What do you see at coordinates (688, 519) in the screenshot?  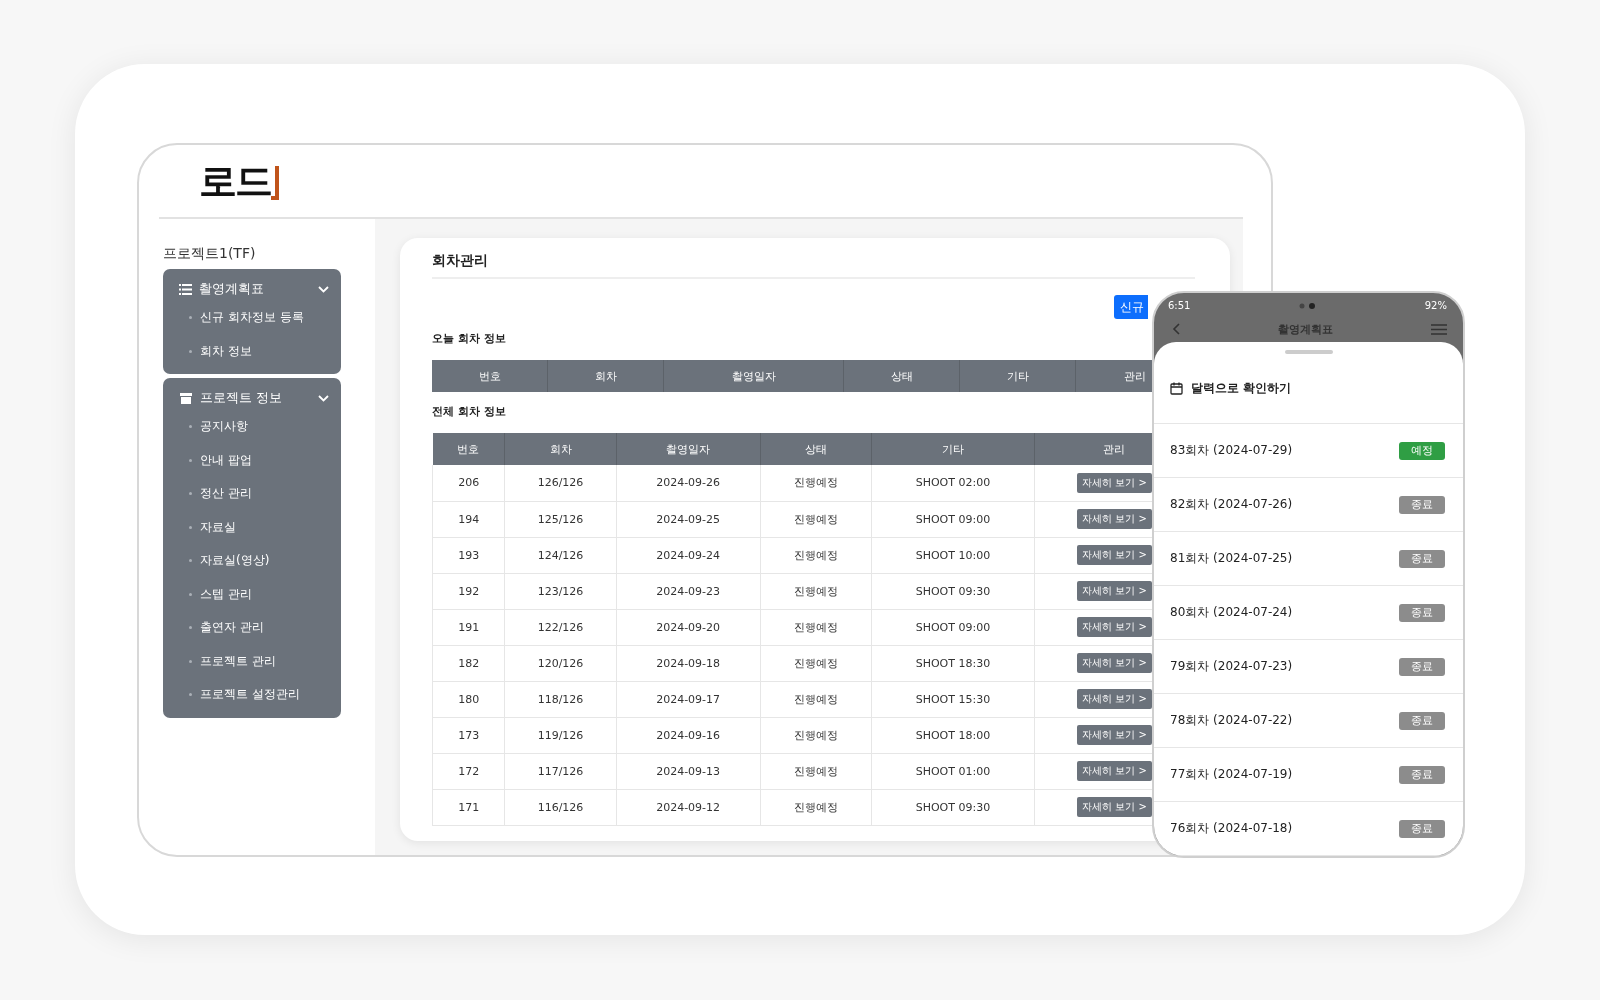 I see `table-cell: 2024-09-25` at bounding box center [688, 519].